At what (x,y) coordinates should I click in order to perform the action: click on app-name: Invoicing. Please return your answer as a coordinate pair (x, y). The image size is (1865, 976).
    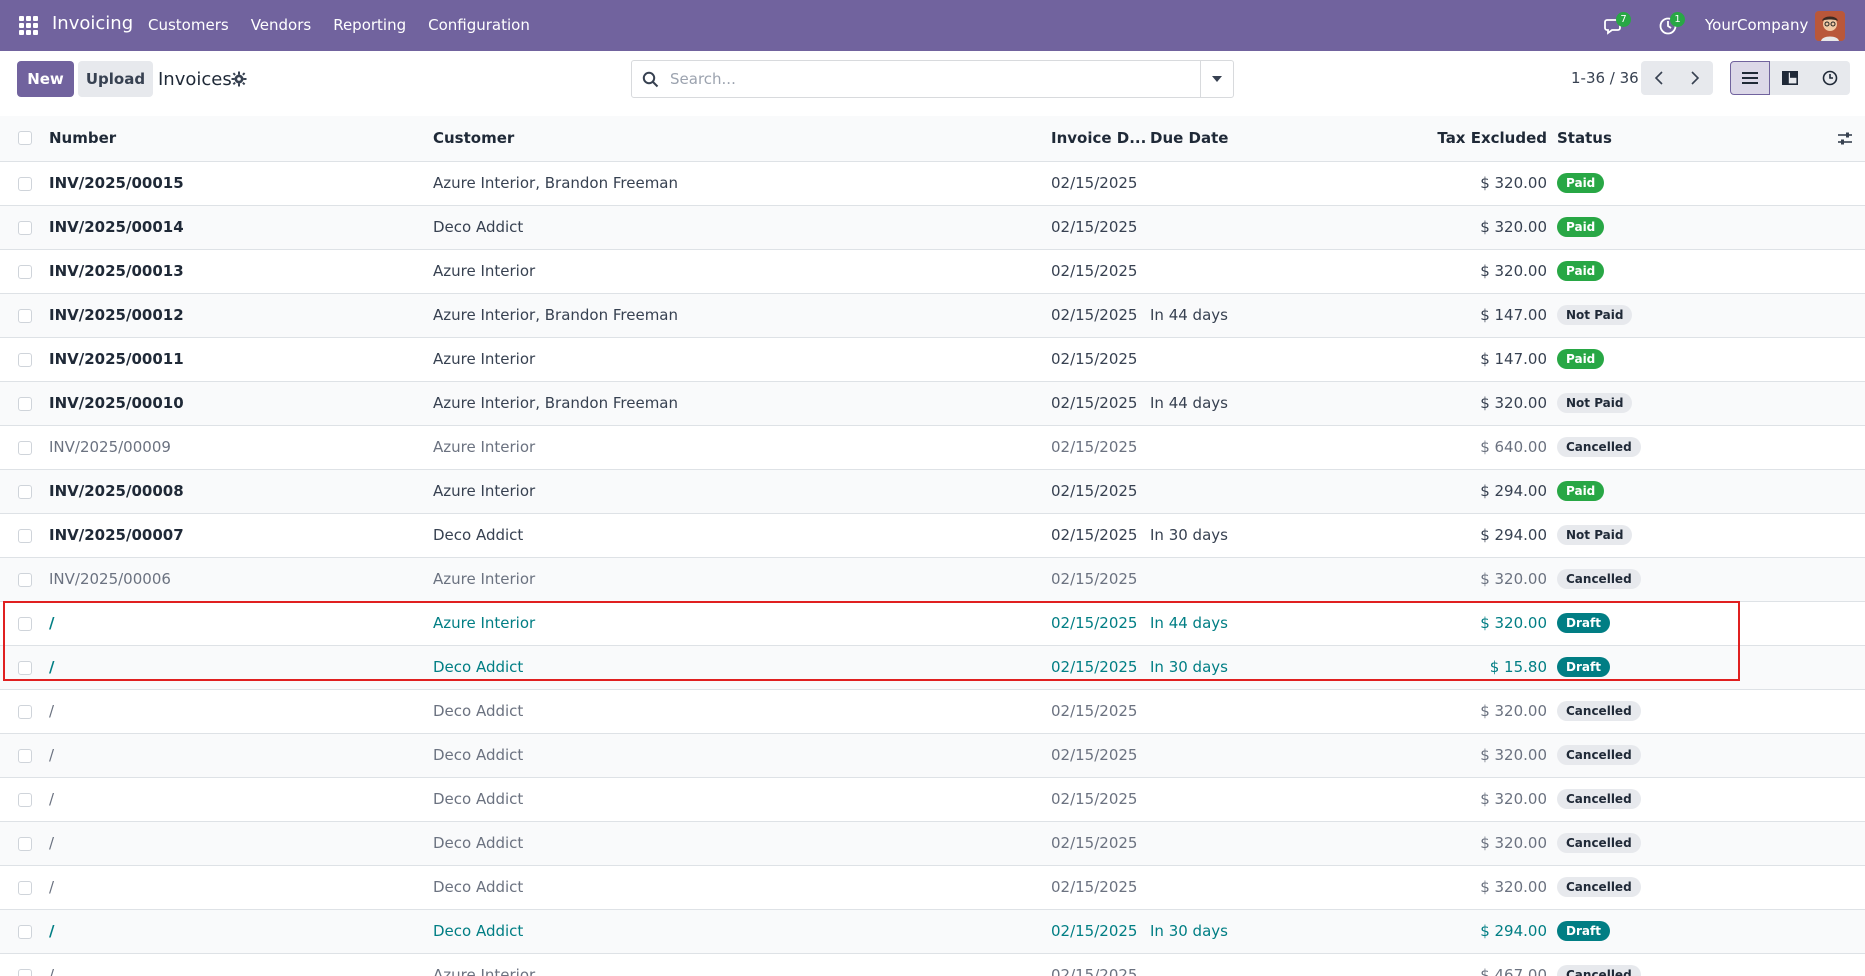
    Looking at the image, I should click on (92, 23).